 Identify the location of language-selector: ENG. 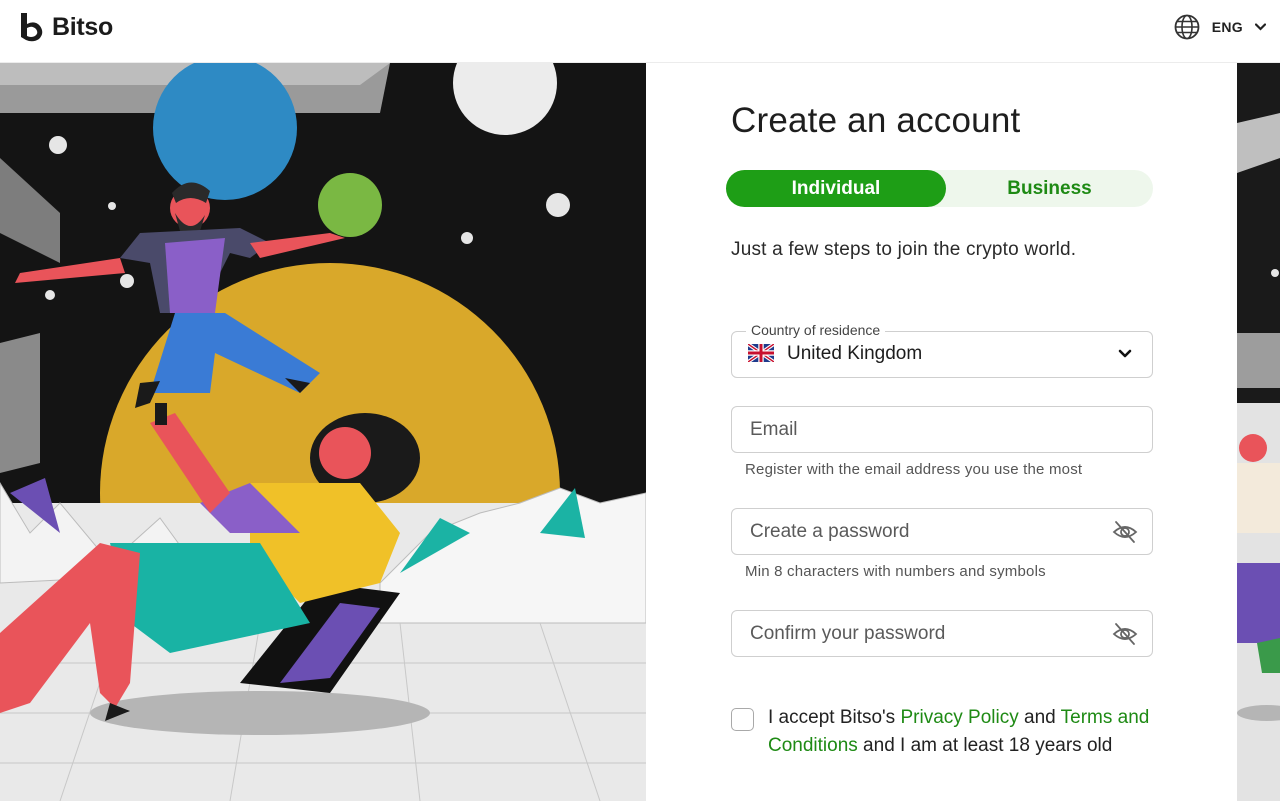
(1220, 27).